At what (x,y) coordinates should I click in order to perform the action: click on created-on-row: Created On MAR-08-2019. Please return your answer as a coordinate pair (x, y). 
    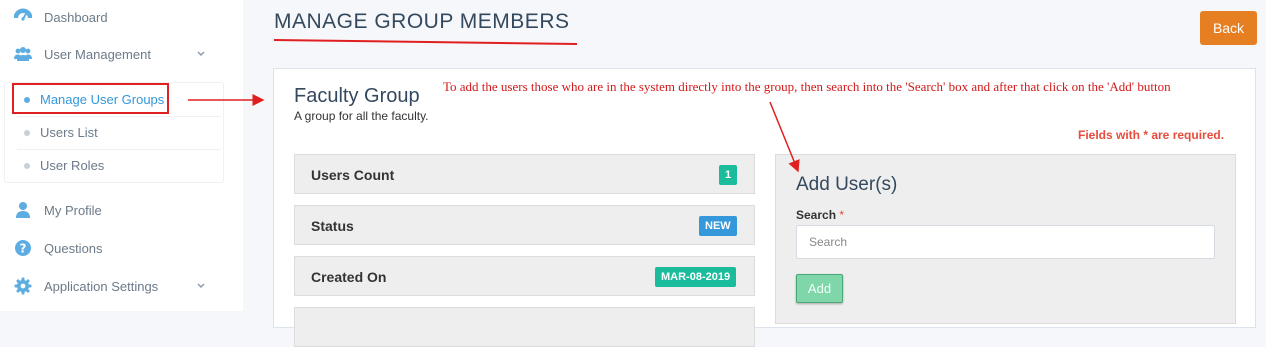
    Looking at the image, I should click on (524, 276).